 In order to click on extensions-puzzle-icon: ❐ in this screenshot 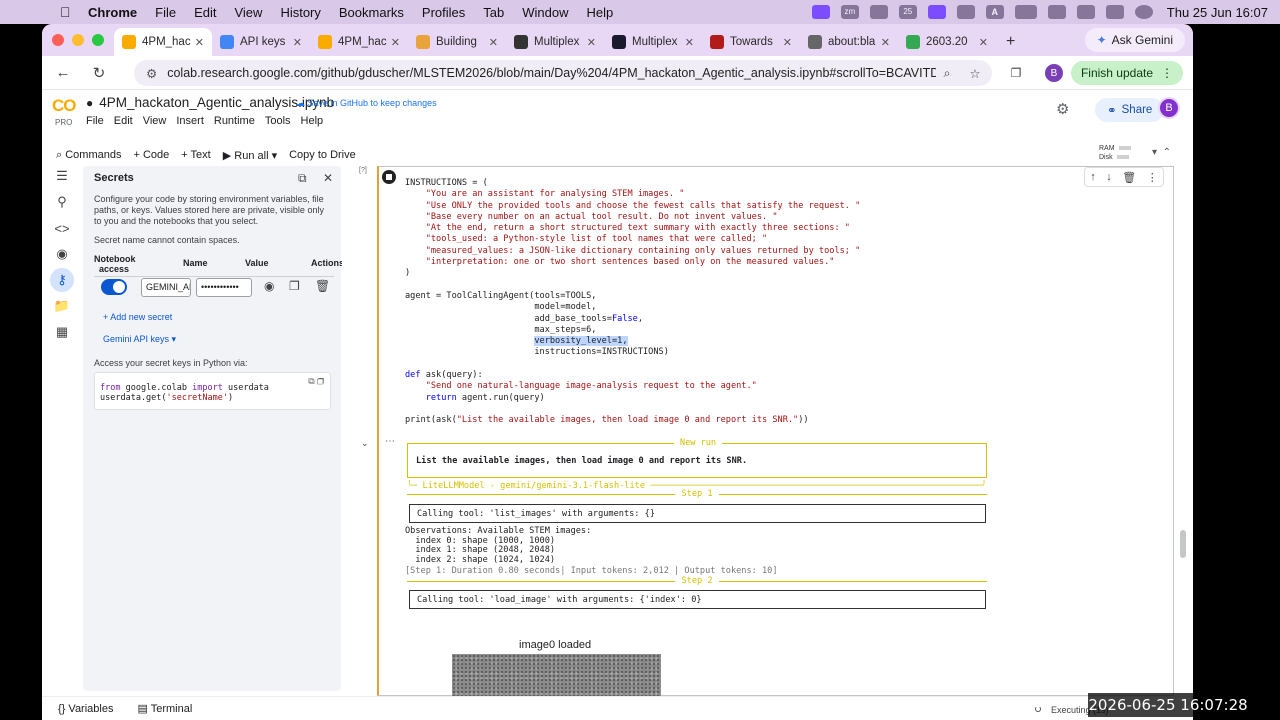, I will do `click(1016, 73)`.